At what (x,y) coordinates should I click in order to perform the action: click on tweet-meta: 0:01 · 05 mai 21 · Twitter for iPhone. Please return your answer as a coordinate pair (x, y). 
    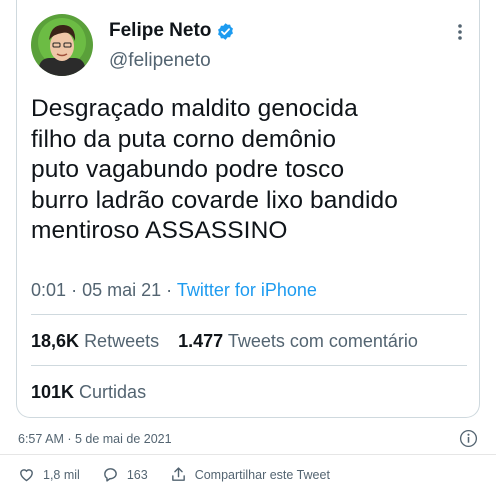
    Looking at the image, I should click on (174, 290).